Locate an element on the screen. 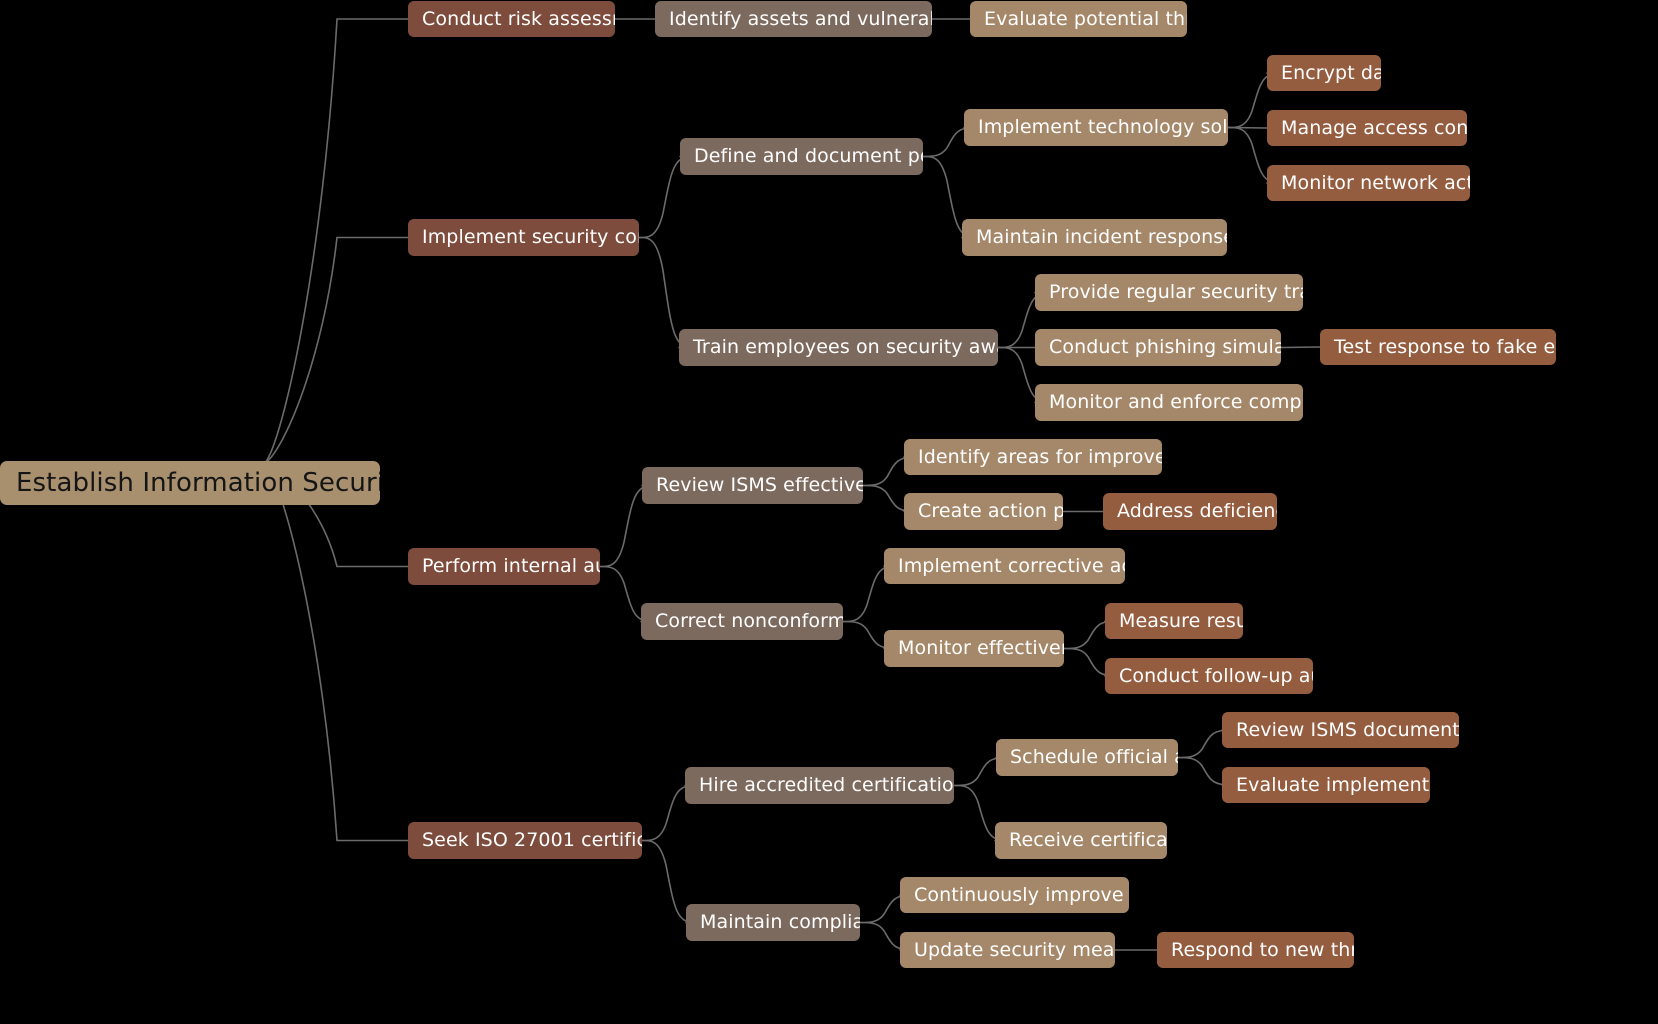 The image size is (1658, 1024). mindmap-node: Conduct risk assessment is located at coordinates (511, 19).